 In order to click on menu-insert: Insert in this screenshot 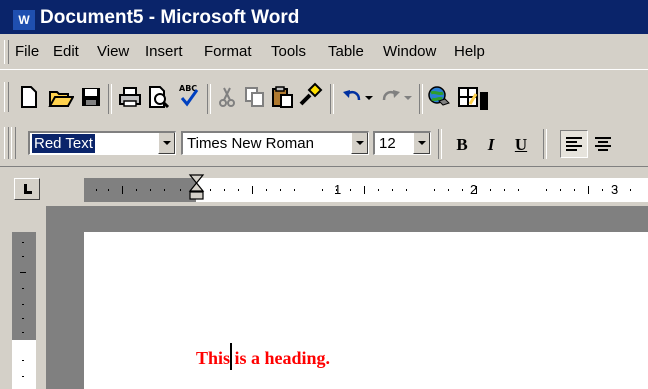, I will do `click(164, 52)`.